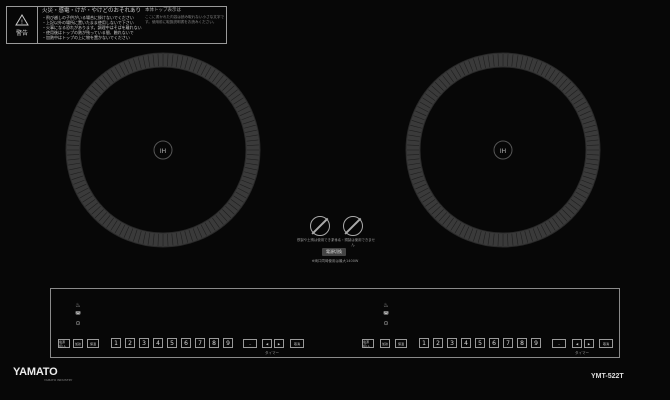  What do you see at coordinates (353, 242) in the screenshot?
I see `prohibit-caption-right: アルミ・銅製は使用できません` at bounding box center [353, 242].